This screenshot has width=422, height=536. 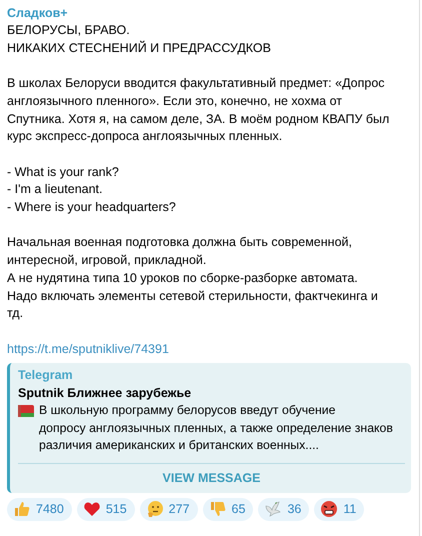 What do you see at coordinates (88, 349) in the screenshot?
I see `message-link: https://t.me/sputniklive/74391` at bounding box center [88, 349].